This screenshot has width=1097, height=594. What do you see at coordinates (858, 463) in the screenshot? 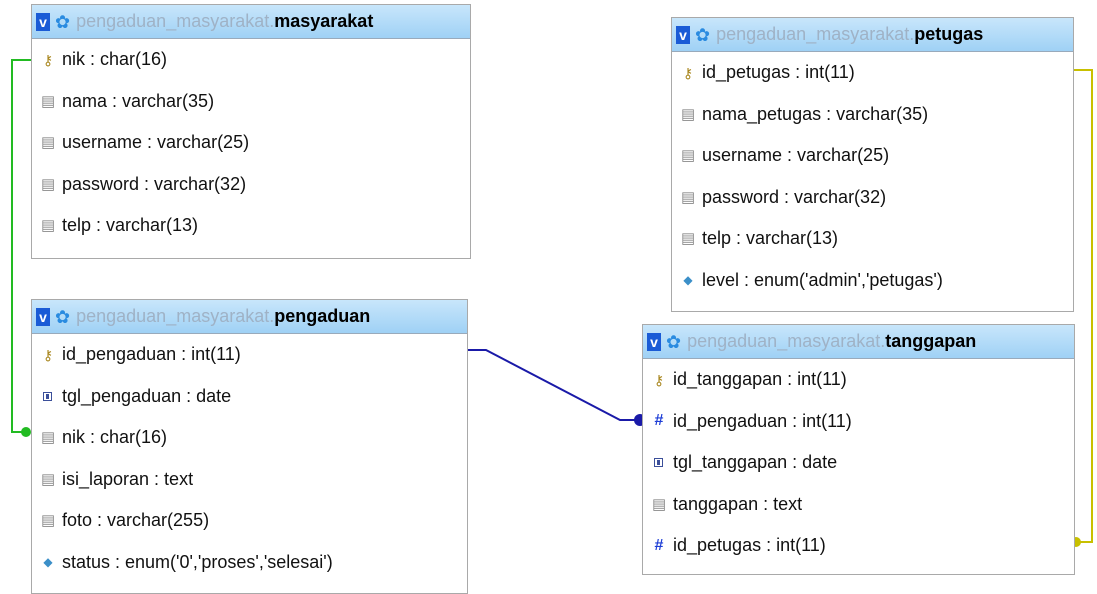
I see `column-row: tgl_tanggapan : date` at bounding box center [858, 463].